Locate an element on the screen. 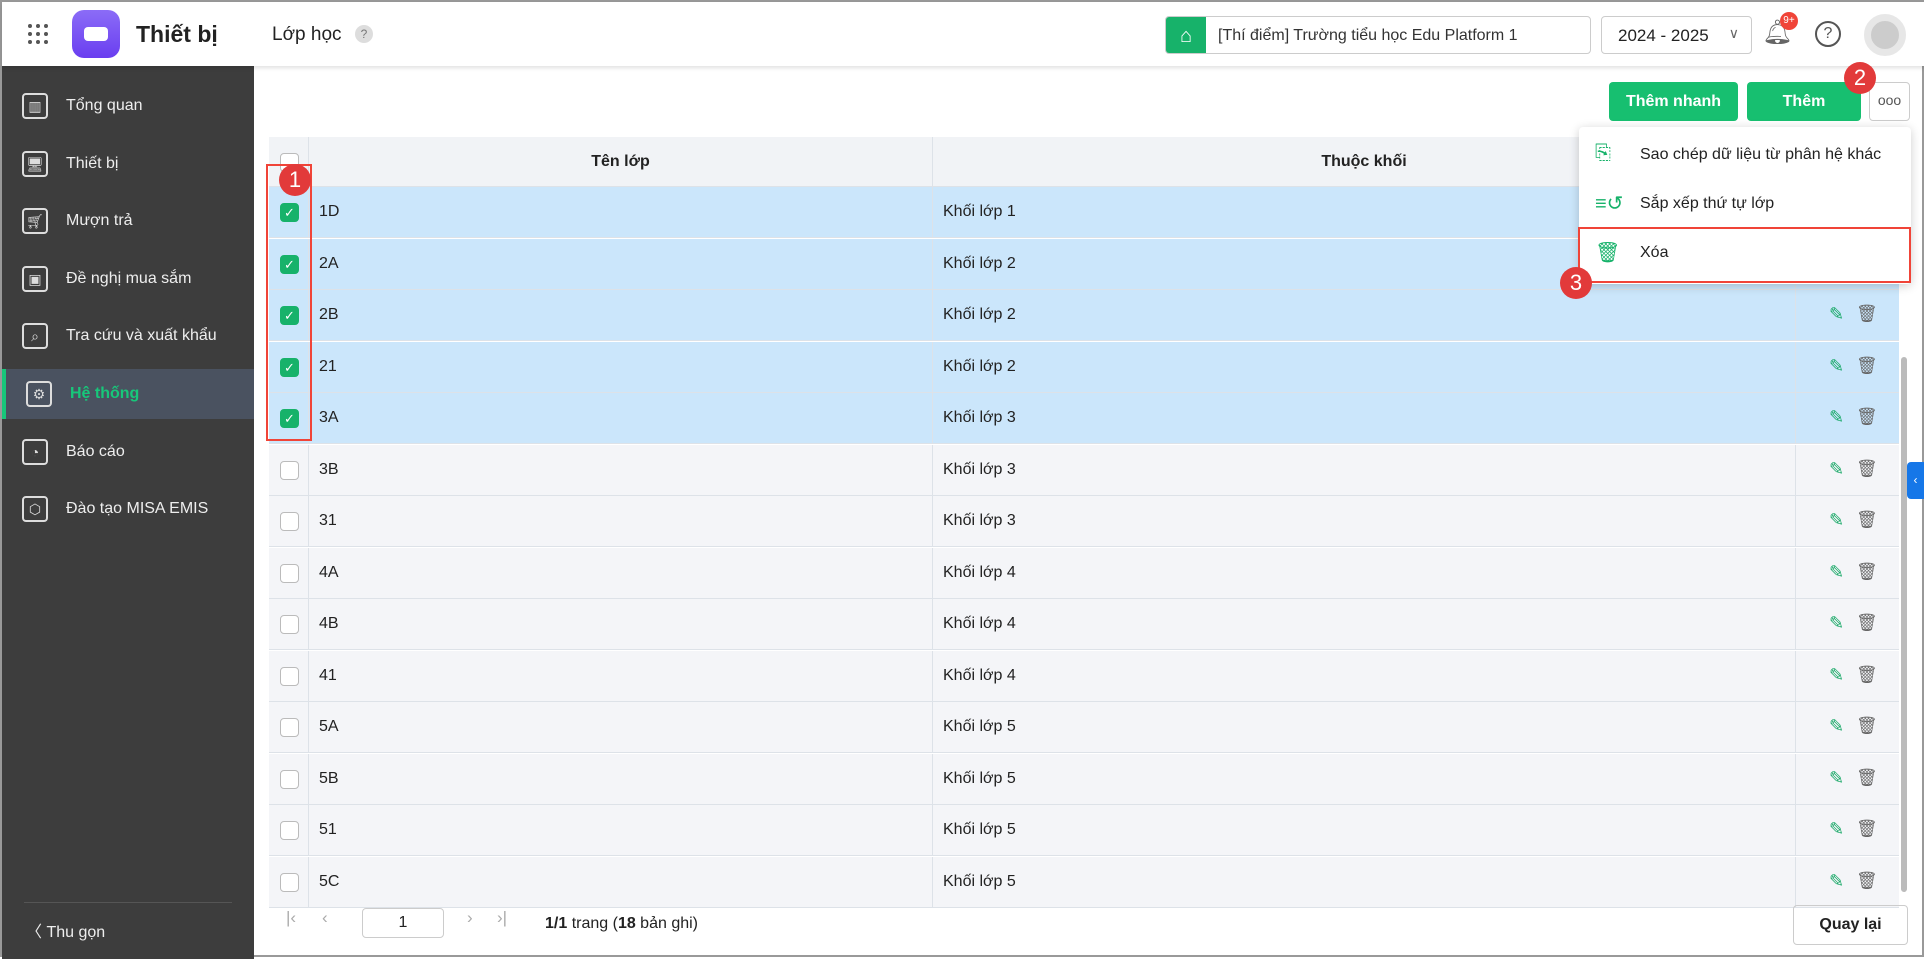  table-row: 41 Khối lớp 4 ✎ 🗑︎ is located at coordinates (1084, 676).